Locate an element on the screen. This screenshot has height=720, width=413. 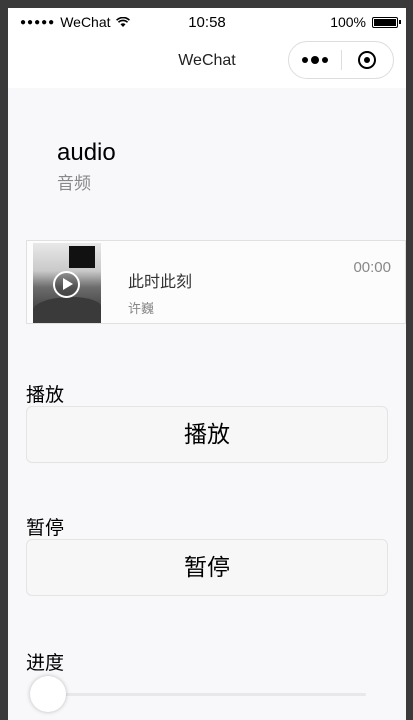
play-button: 播放 is located at coordinates (207, 434).